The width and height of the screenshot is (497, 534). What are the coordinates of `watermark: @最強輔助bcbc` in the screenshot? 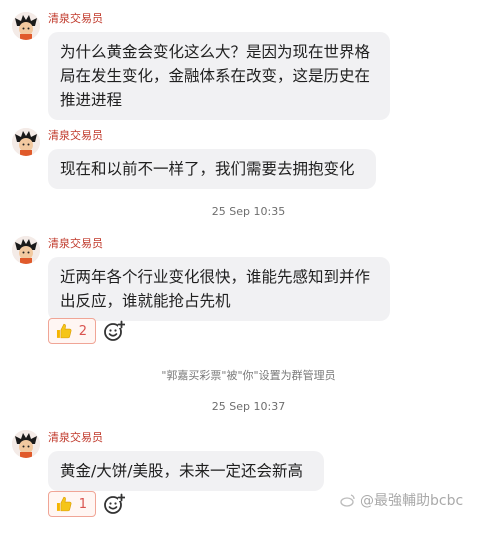 It's located at (401, 500).